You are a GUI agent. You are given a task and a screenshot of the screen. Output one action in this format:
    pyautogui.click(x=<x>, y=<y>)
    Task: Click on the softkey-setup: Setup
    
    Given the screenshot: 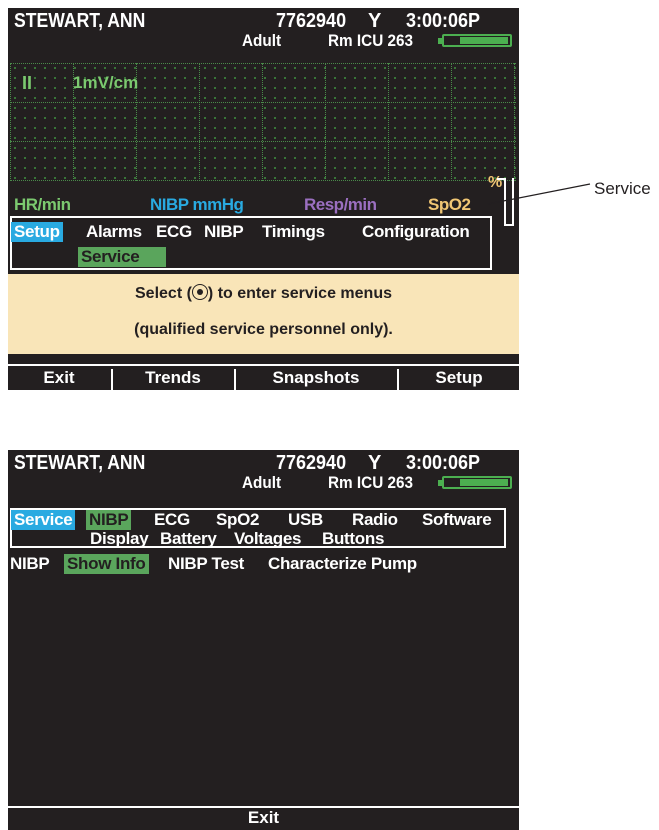 What is the action you would take?
    pyautogui.click(x=459, y=379)
    